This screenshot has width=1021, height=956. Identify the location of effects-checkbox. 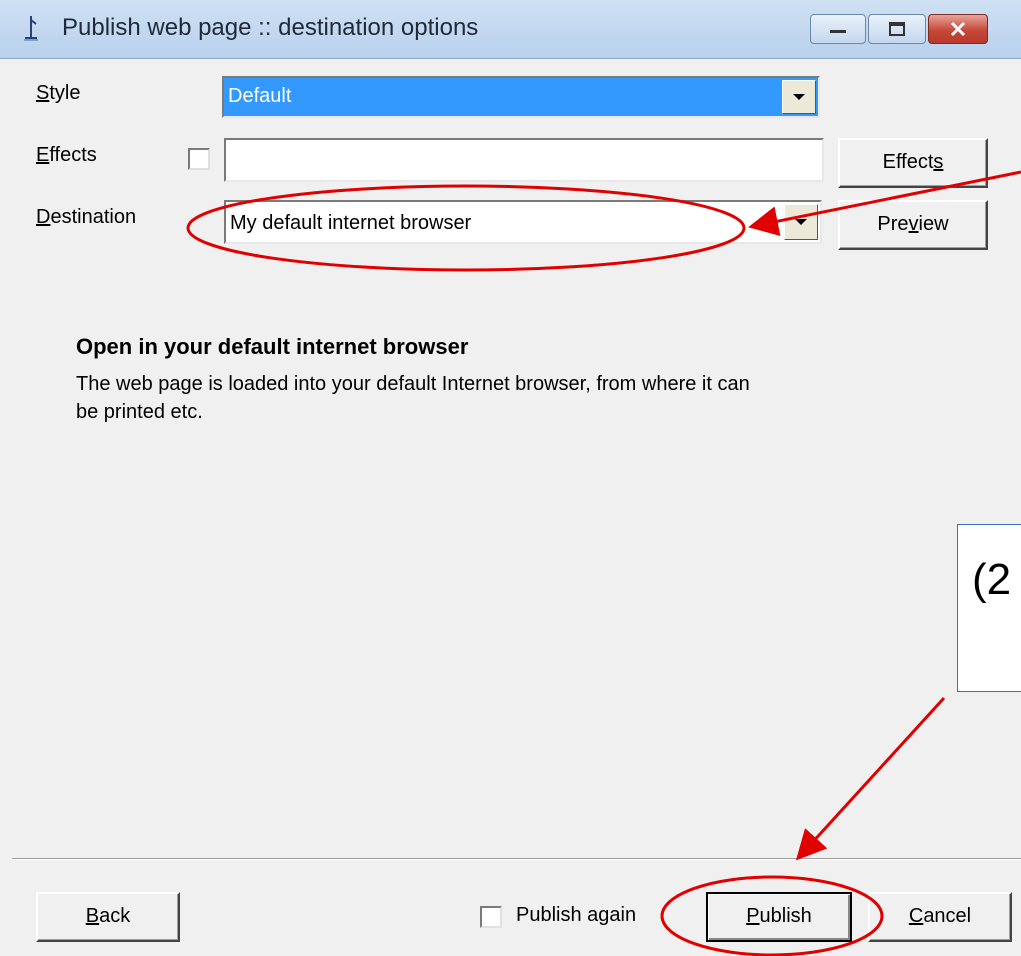
(199, 159).